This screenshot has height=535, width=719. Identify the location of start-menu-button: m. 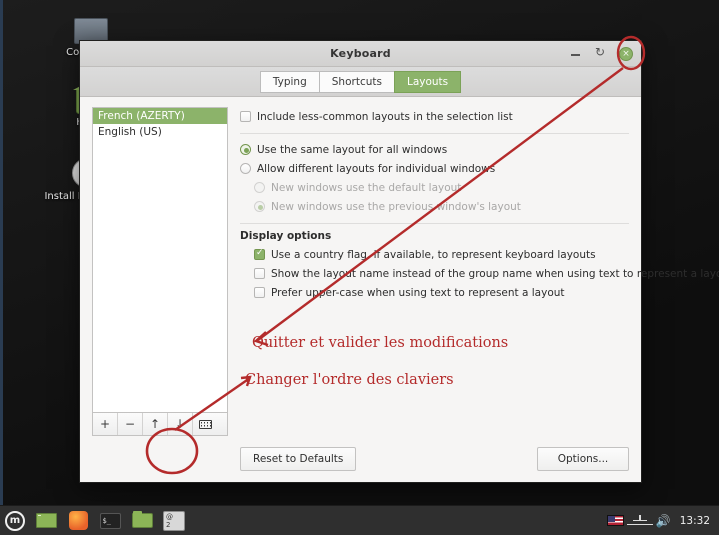
(15, 520).